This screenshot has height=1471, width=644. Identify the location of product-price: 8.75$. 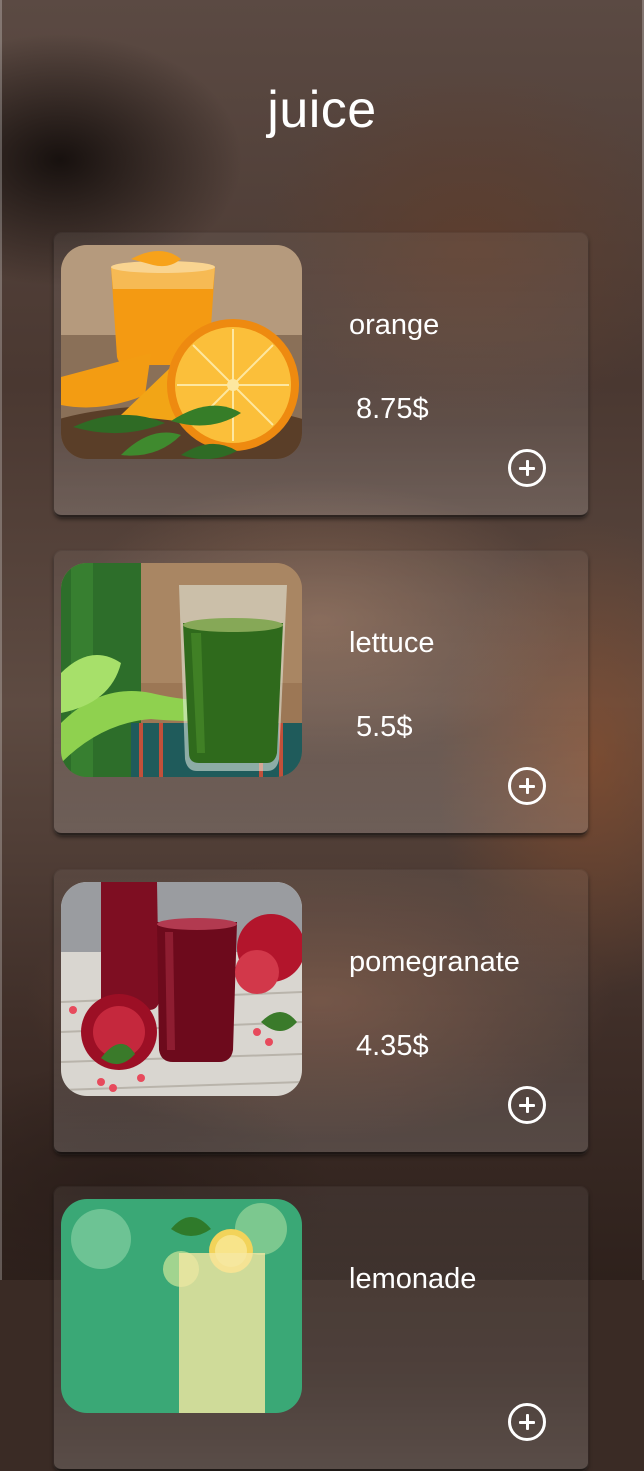
(392, 409).